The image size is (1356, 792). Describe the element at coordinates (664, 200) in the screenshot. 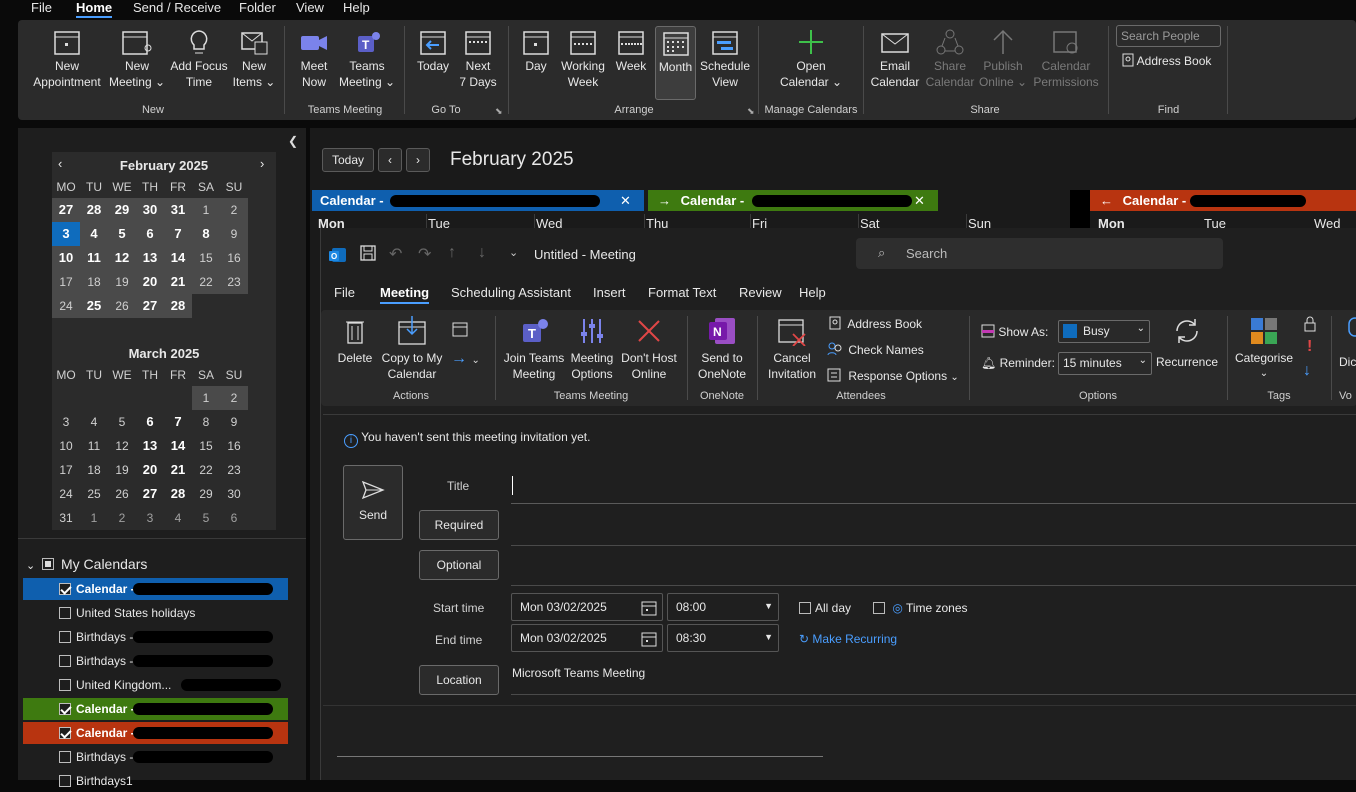

I see `arrow-right-icon: →` at that location.